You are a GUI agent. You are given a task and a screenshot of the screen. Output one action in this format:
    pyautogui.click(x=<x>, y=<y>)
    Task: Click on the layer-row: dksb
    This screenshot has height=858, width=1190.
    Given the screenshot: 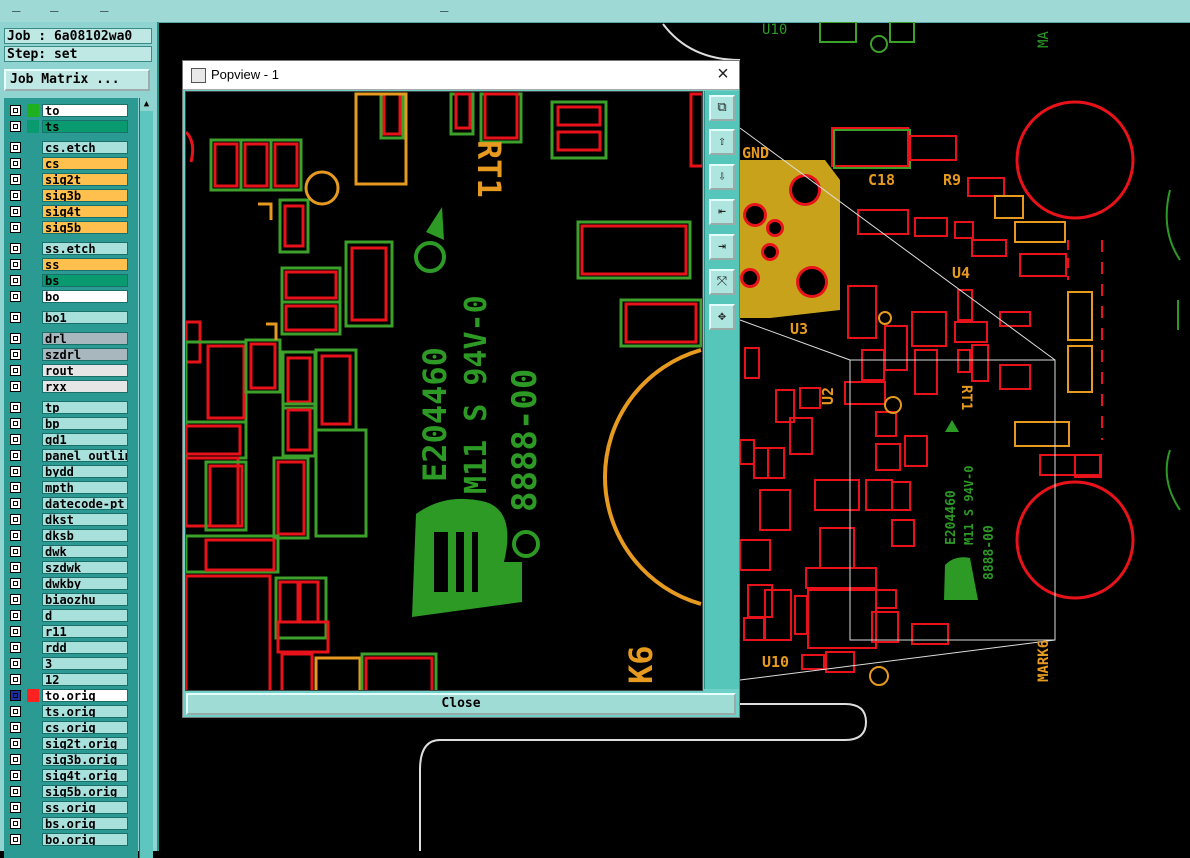 What is the action you would take?
    pyautogui.click(x=67, y=536)
    